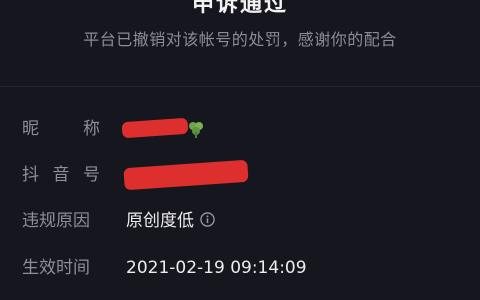 The height and width of the screenshot is (300, 480). I want to click on nickname-label-char: 昵, so click(30, 129).